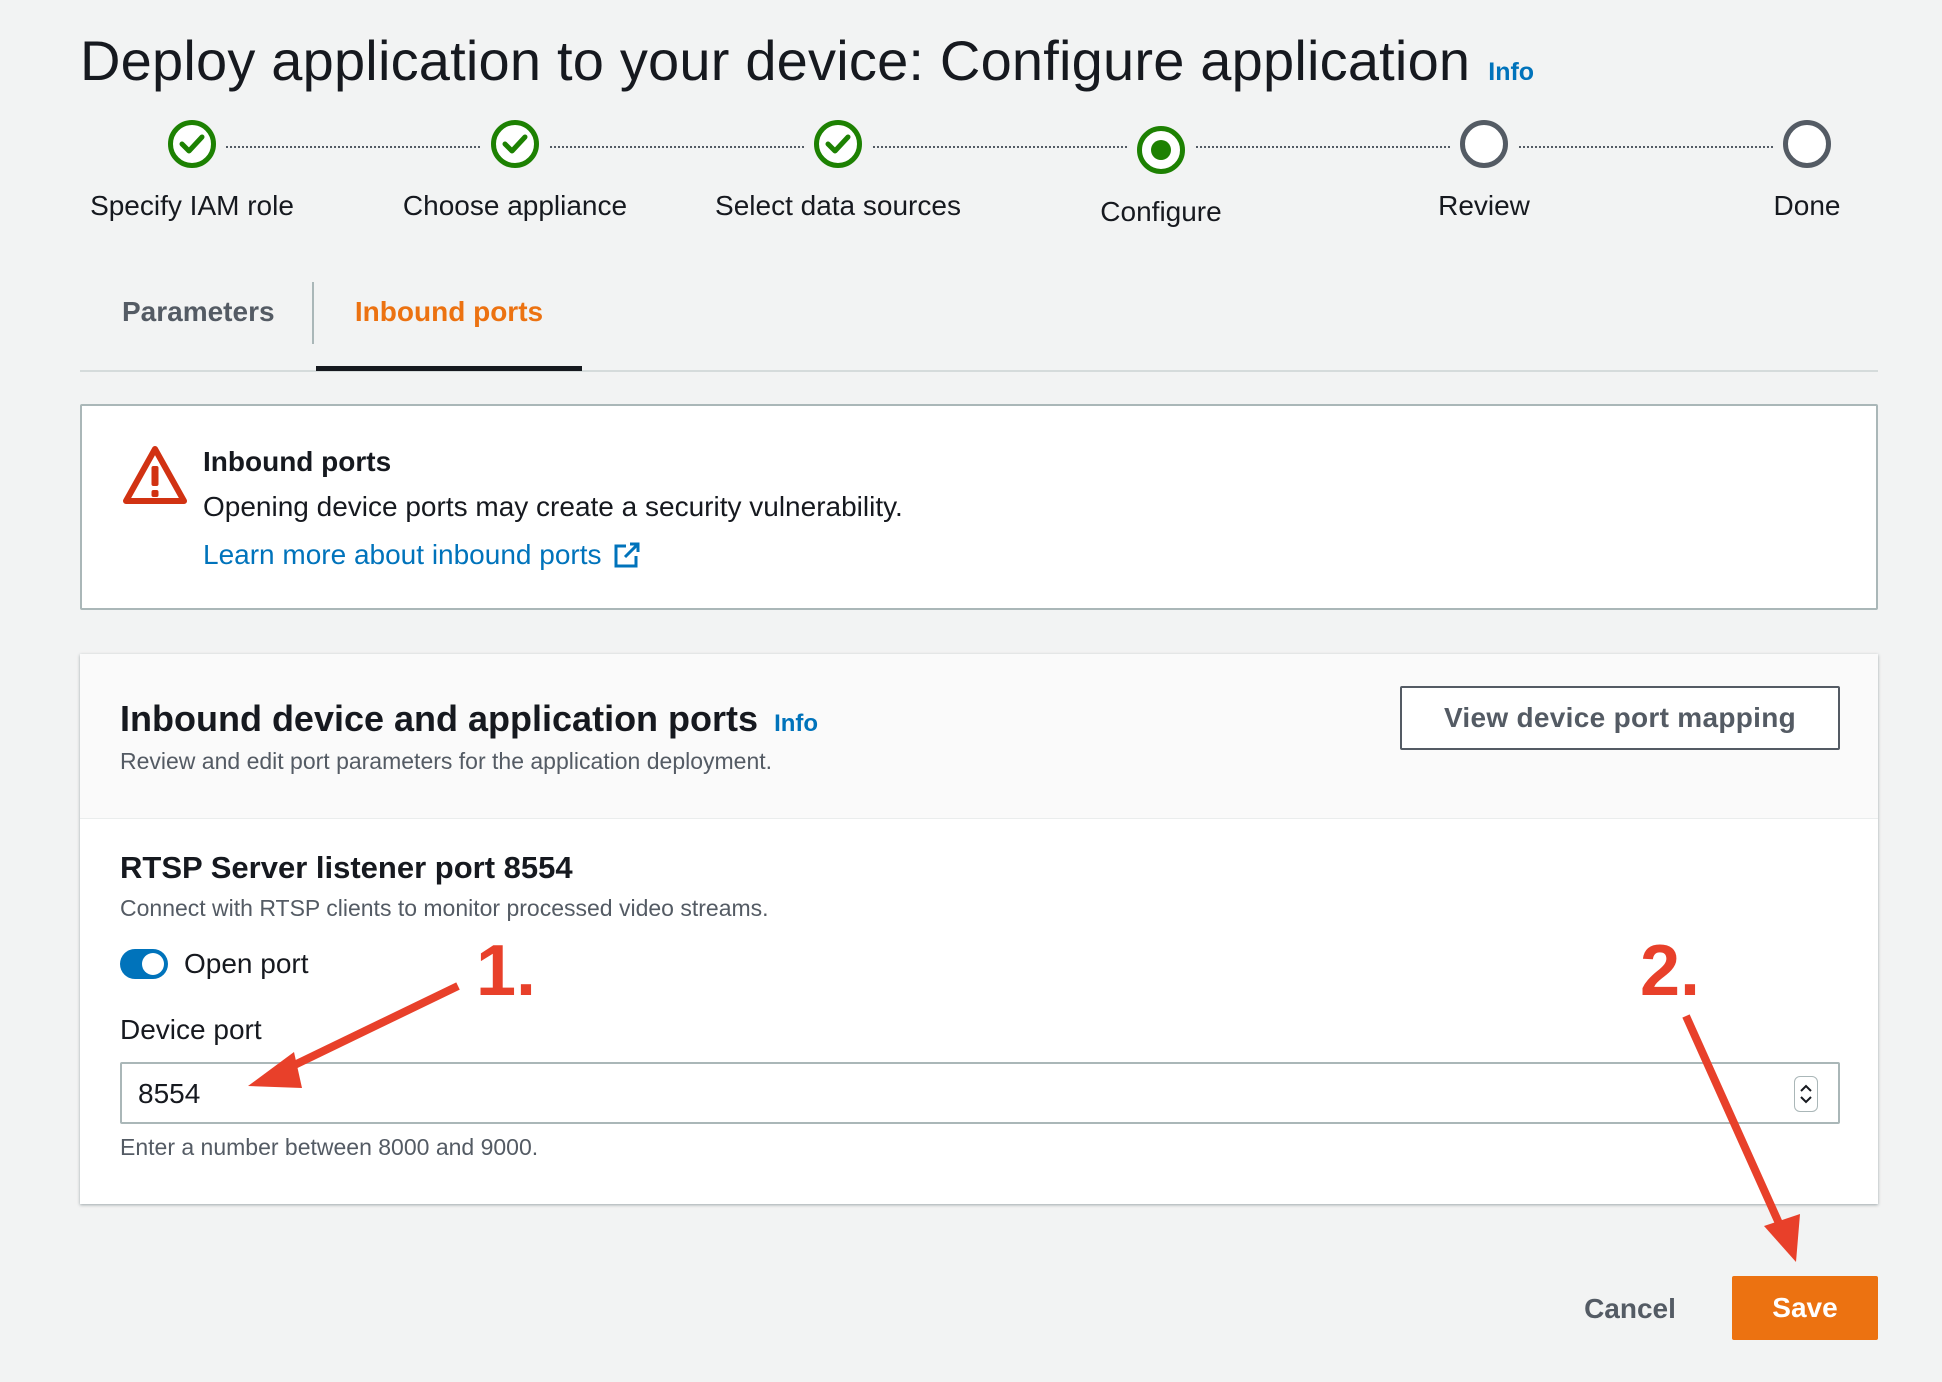 This screenshot has width=1942, height=1382. I want to click on title-info-link: Info, so click(1511, 72).